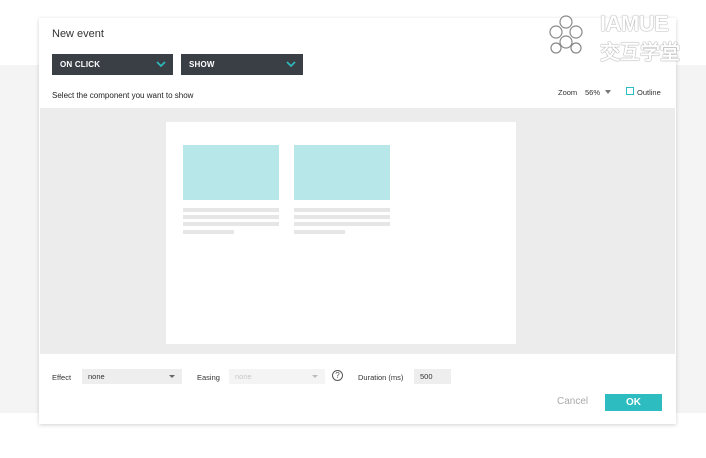 This screenshot has width=706, height=458. Describe the element at coordinates (337, 375) in the screenshot. I see `help-icon: ?` at that location.